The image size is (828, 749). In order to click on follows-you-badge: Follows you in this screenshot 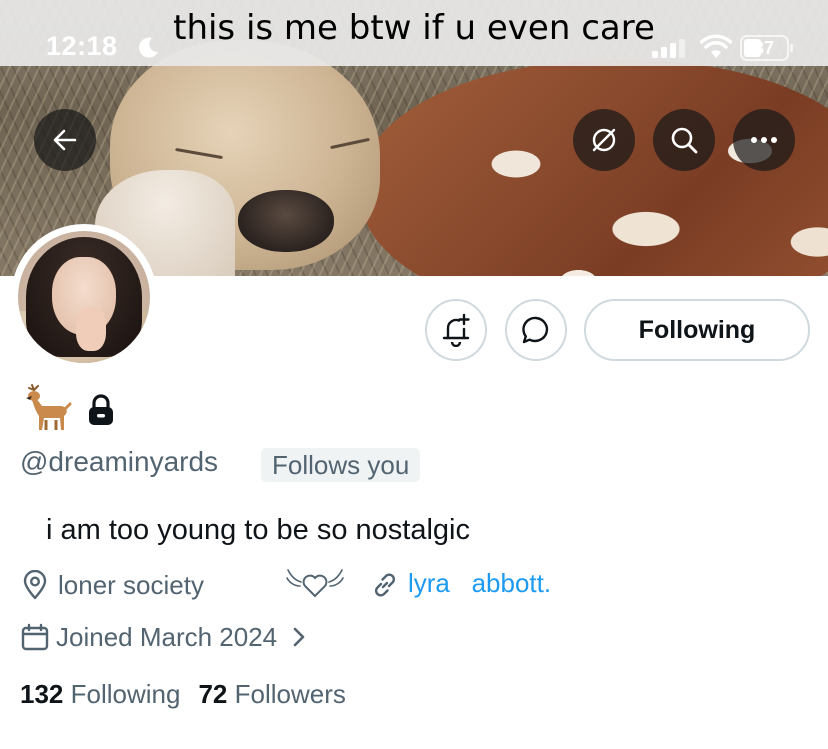, I will do `click(341, 465)`.